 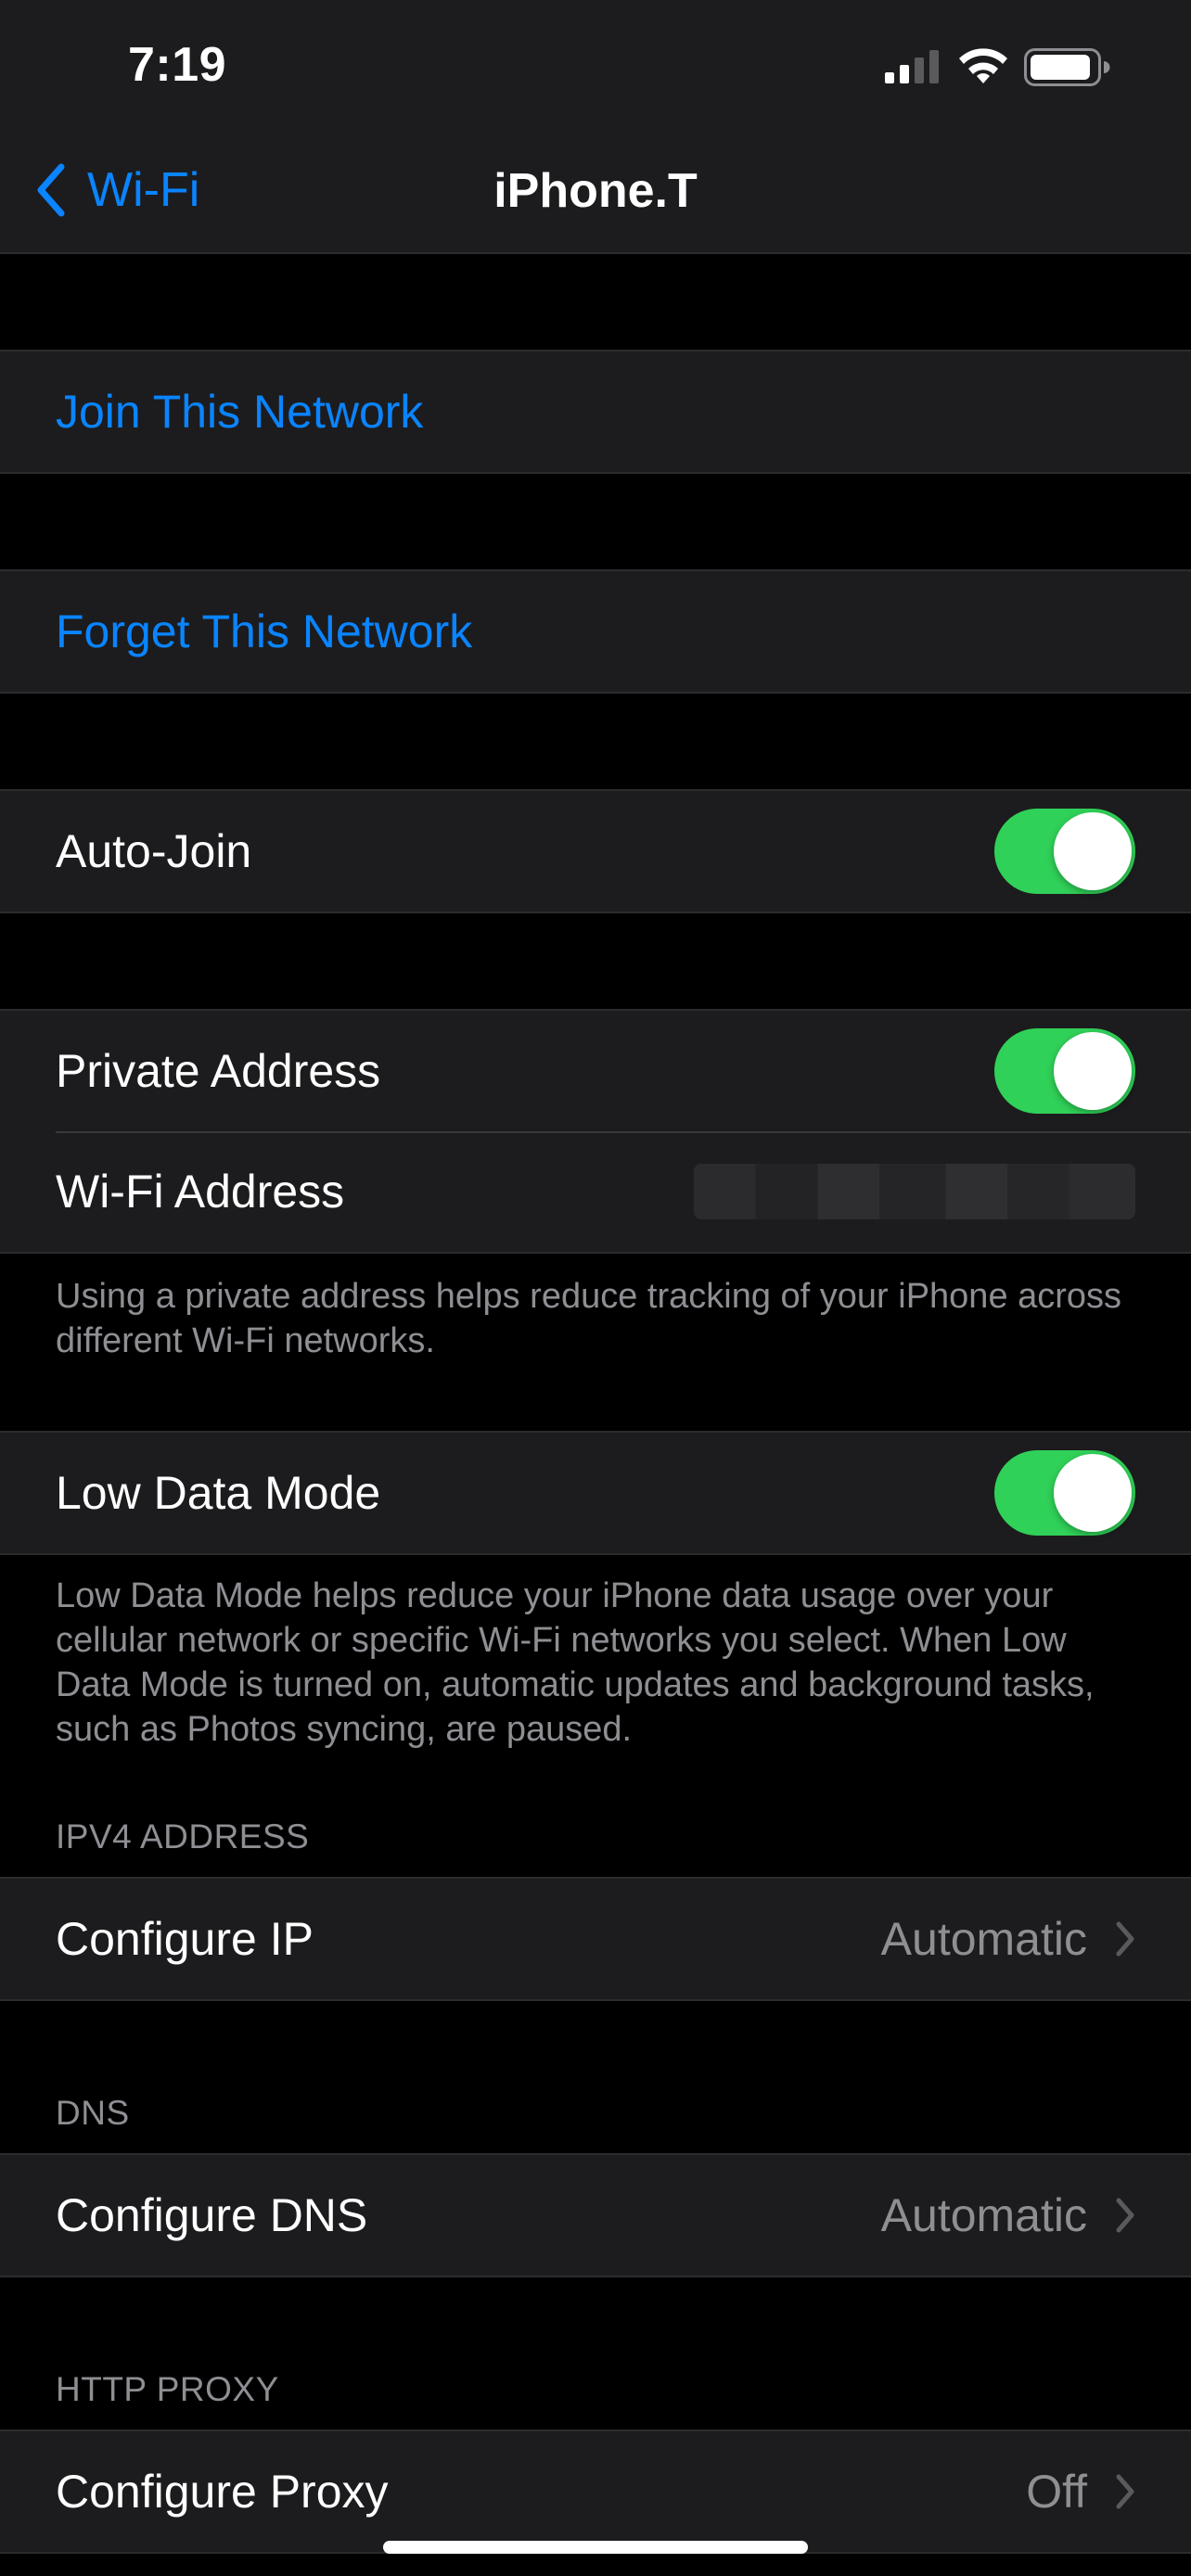 I want to click on configure-dns-row: Configure DNS Automatic, so click(x=595, y=2216).